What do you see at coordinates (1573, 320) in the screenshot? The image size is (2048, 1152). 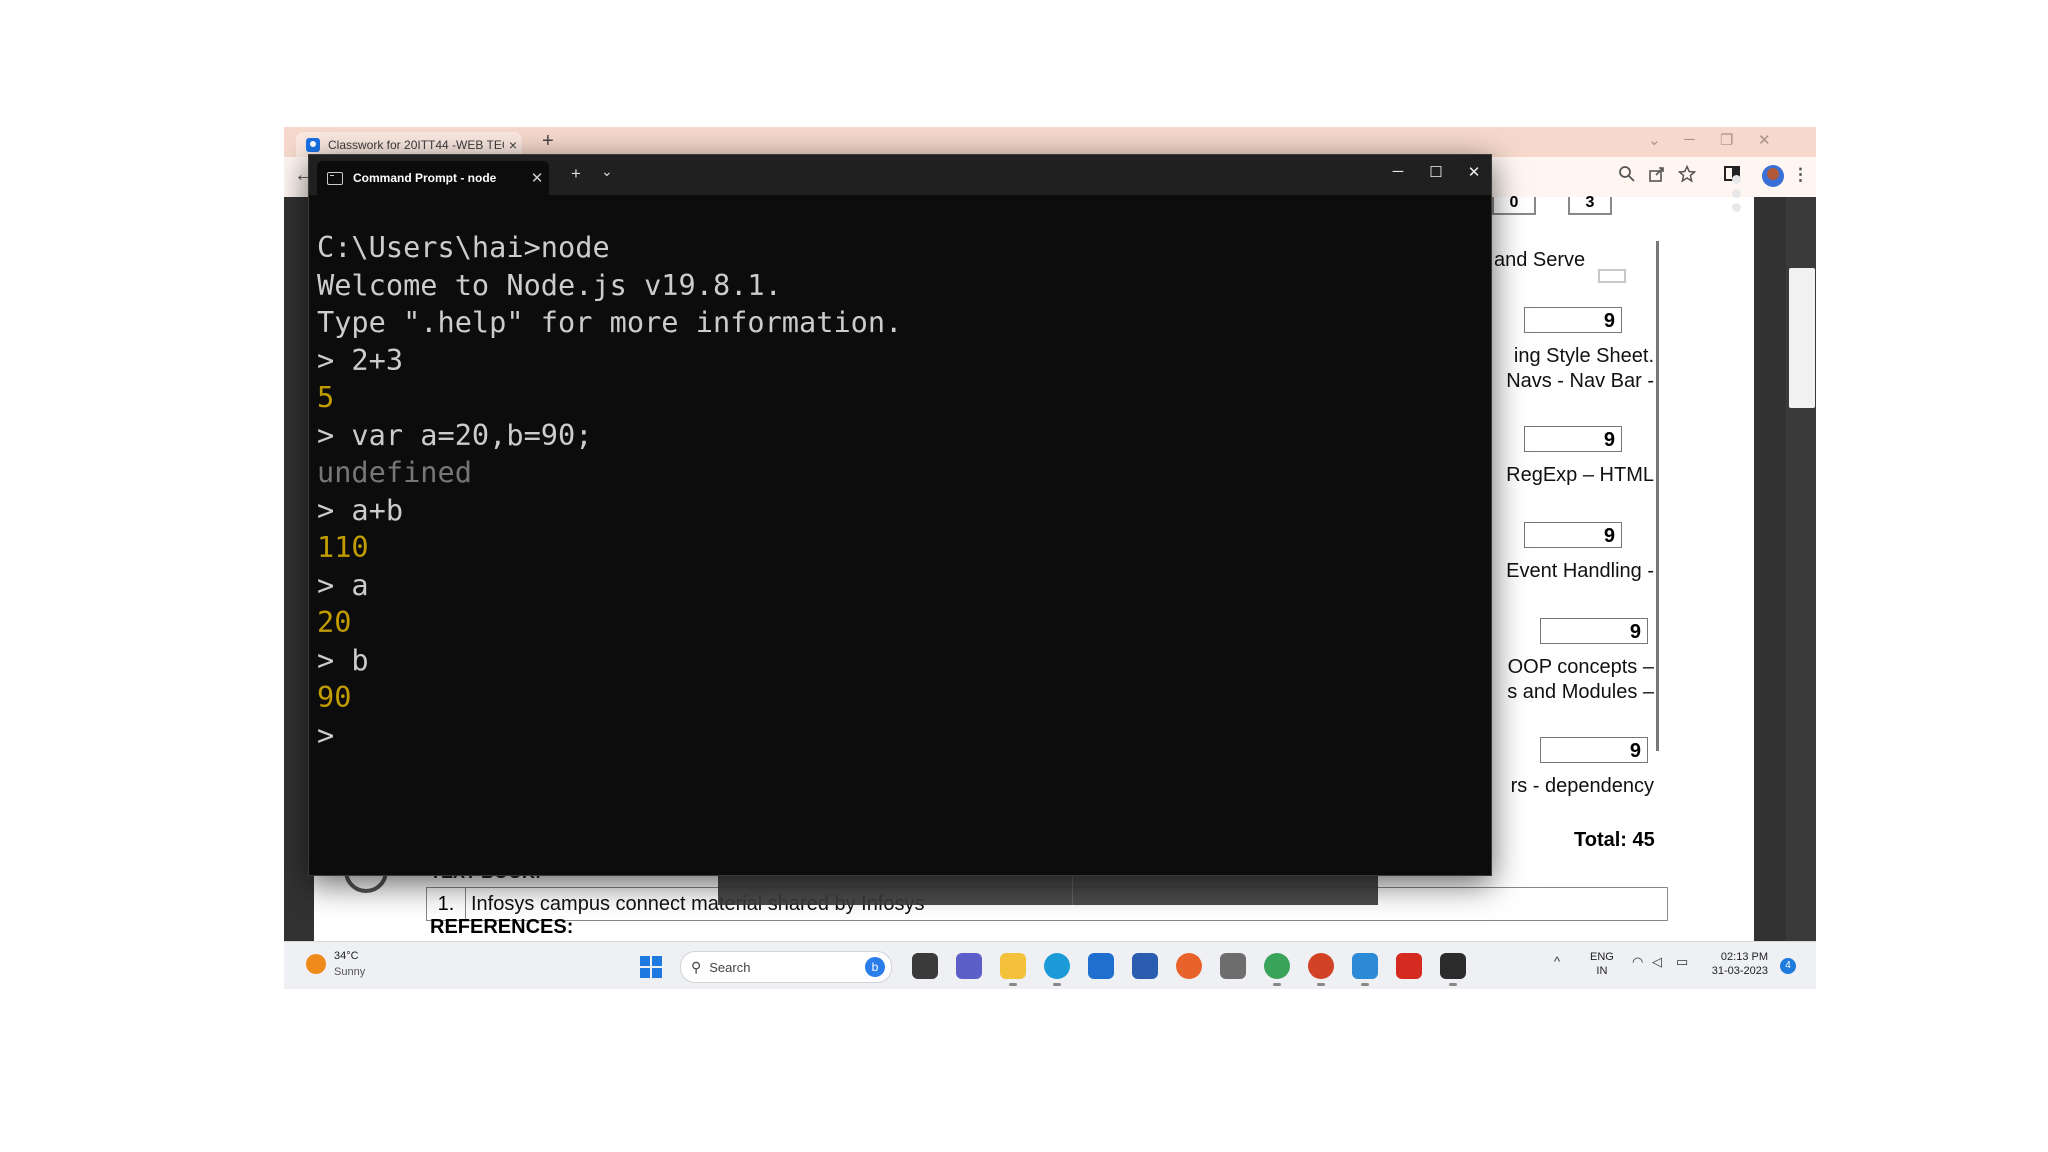 I see `unit-1-hours: 9` at bounding box center [1573, 320].